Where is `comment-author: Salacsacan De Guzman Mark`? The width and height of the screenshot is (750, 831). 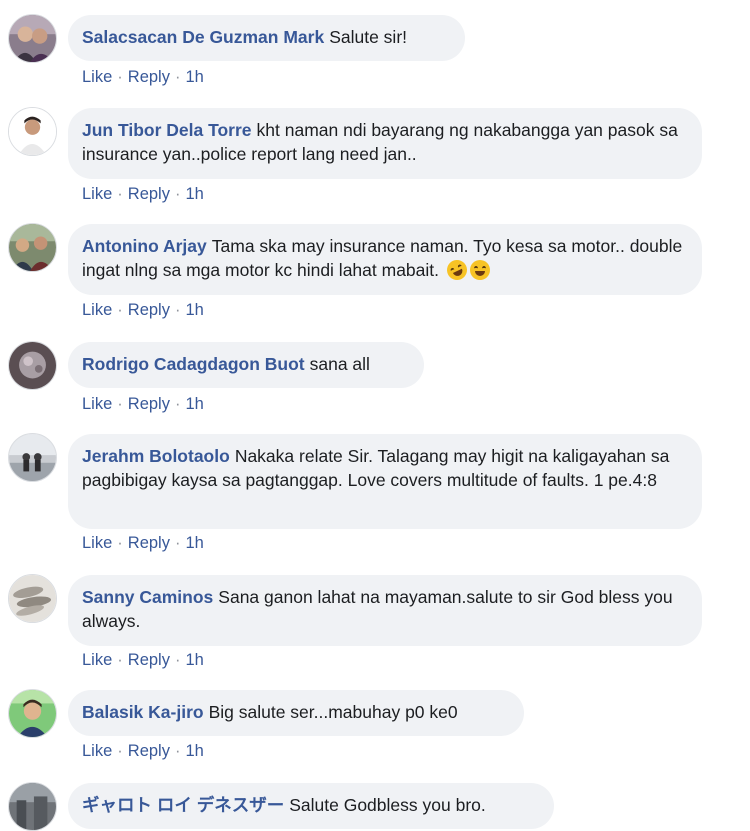 comment-author: Salacsacan De Guzman Mark is located at coordinates (203, 37).